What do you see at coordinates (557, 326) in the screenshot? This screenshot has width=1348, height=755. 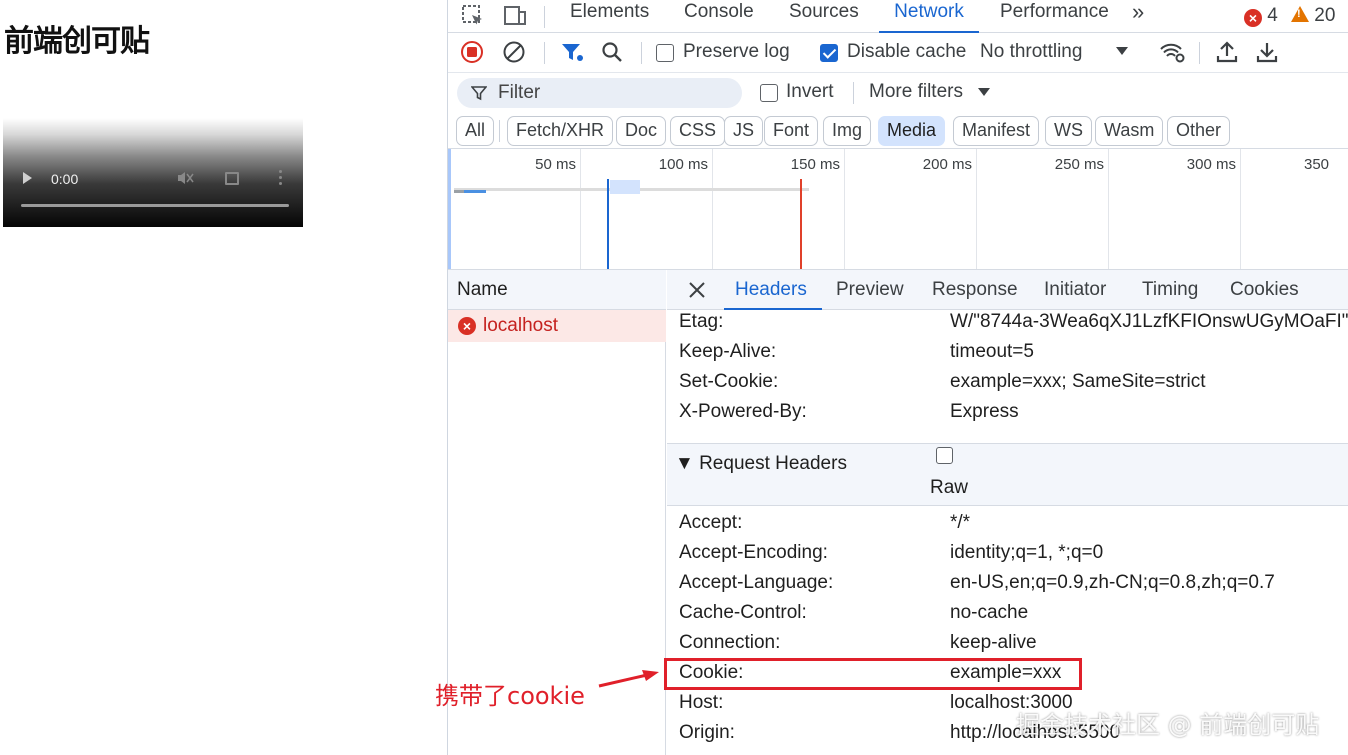 I see `request-row: × localhost` at bounding box center [557, 326].